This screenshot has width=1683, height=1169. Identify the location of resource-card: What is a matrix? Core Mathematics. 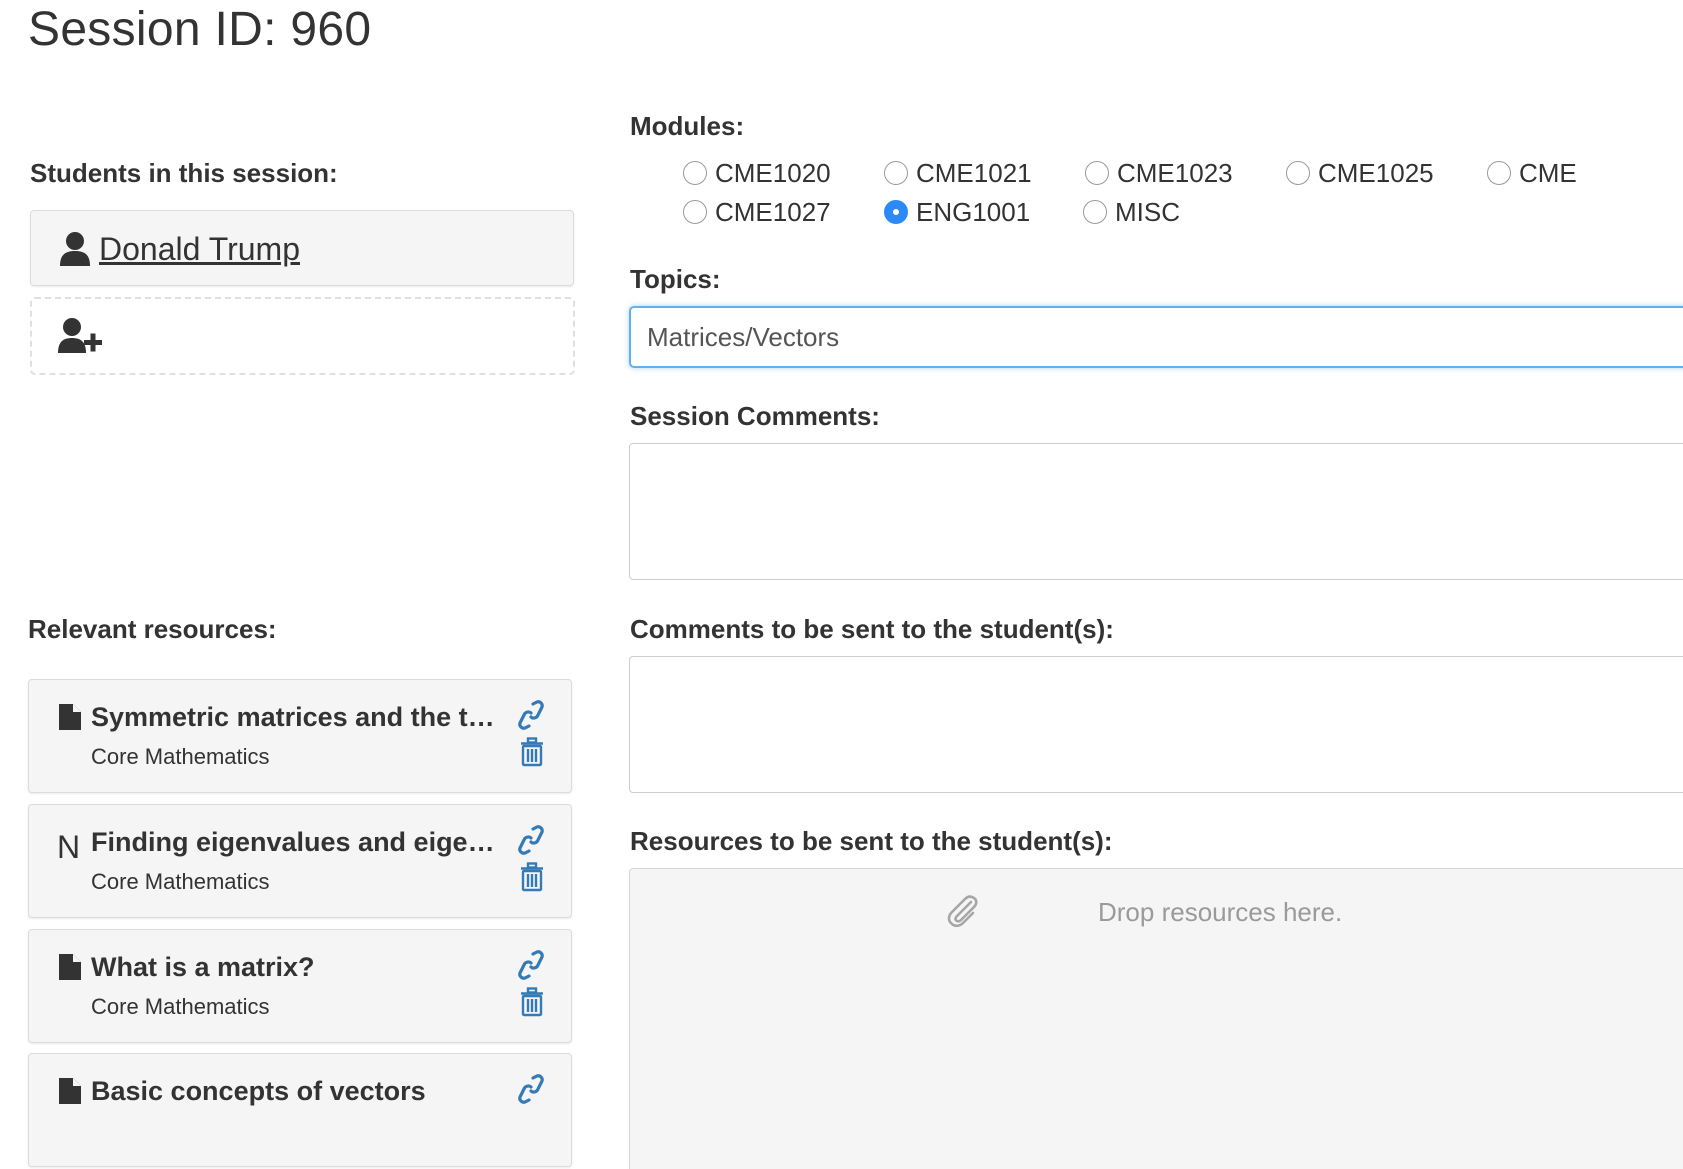
(300, 986).